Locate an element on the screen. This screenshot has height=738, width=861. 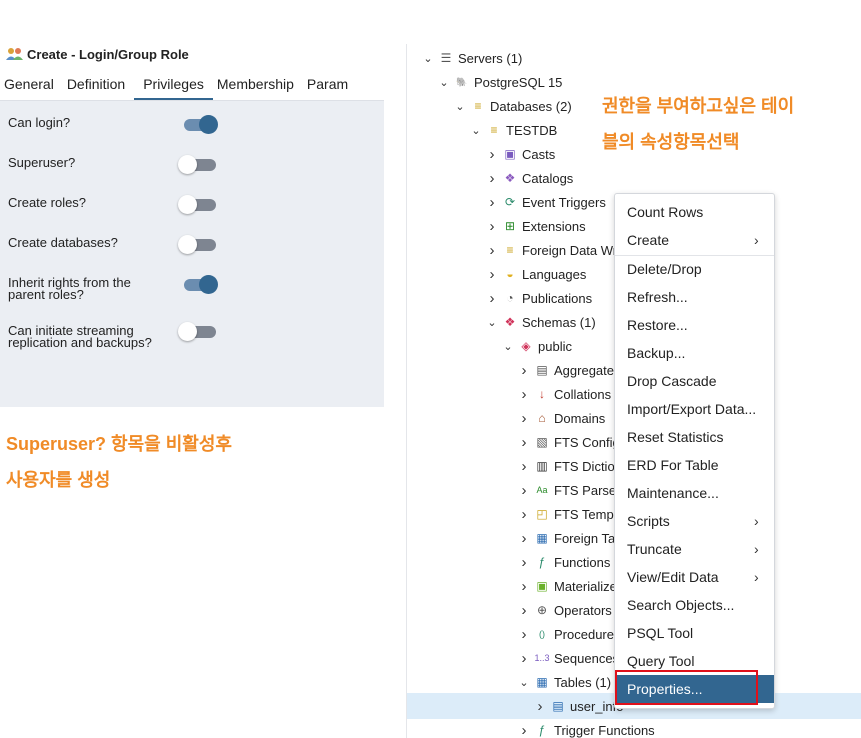
tree-node-operators: › ⊕ Operators is located at coordinates (564, 610).